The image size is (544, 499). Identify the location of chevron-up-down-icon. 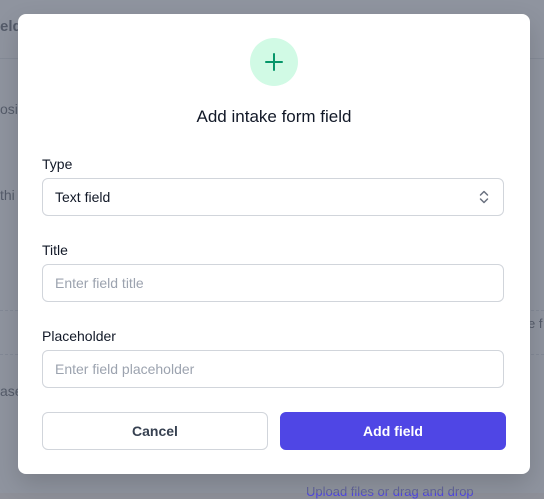
(484, 198).